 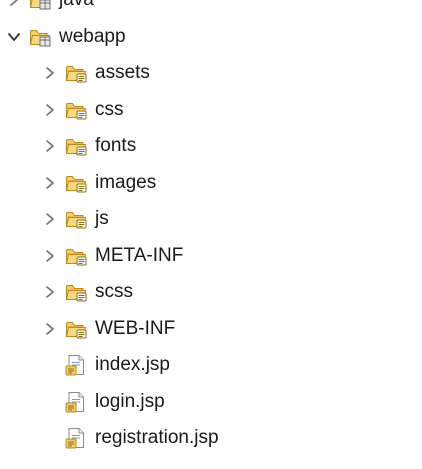 What do you see at coordinates (135, 328) in the screenshot?
I see `tree-item-label: WEB-INF` at bounding box center [135, 328].